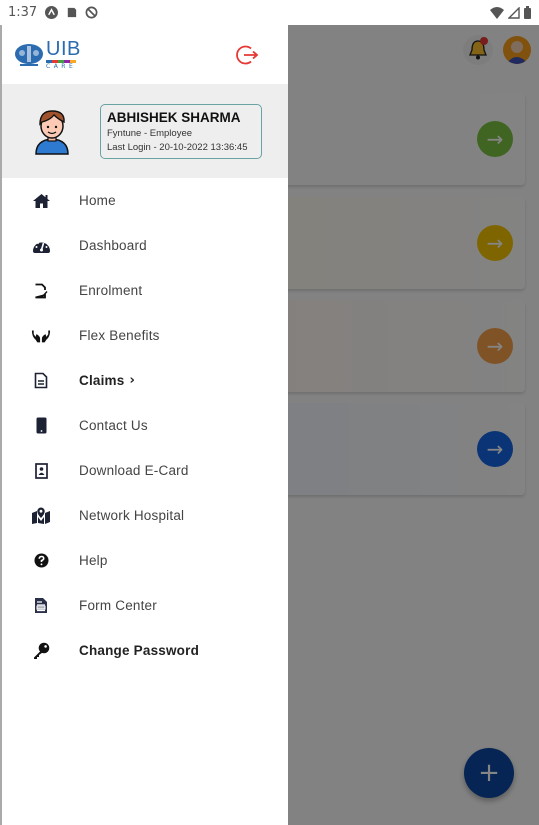 Image resolution: width=539 pixels, height=825 pixels. I want to click on status-time: 1:37, so click(23, 12).